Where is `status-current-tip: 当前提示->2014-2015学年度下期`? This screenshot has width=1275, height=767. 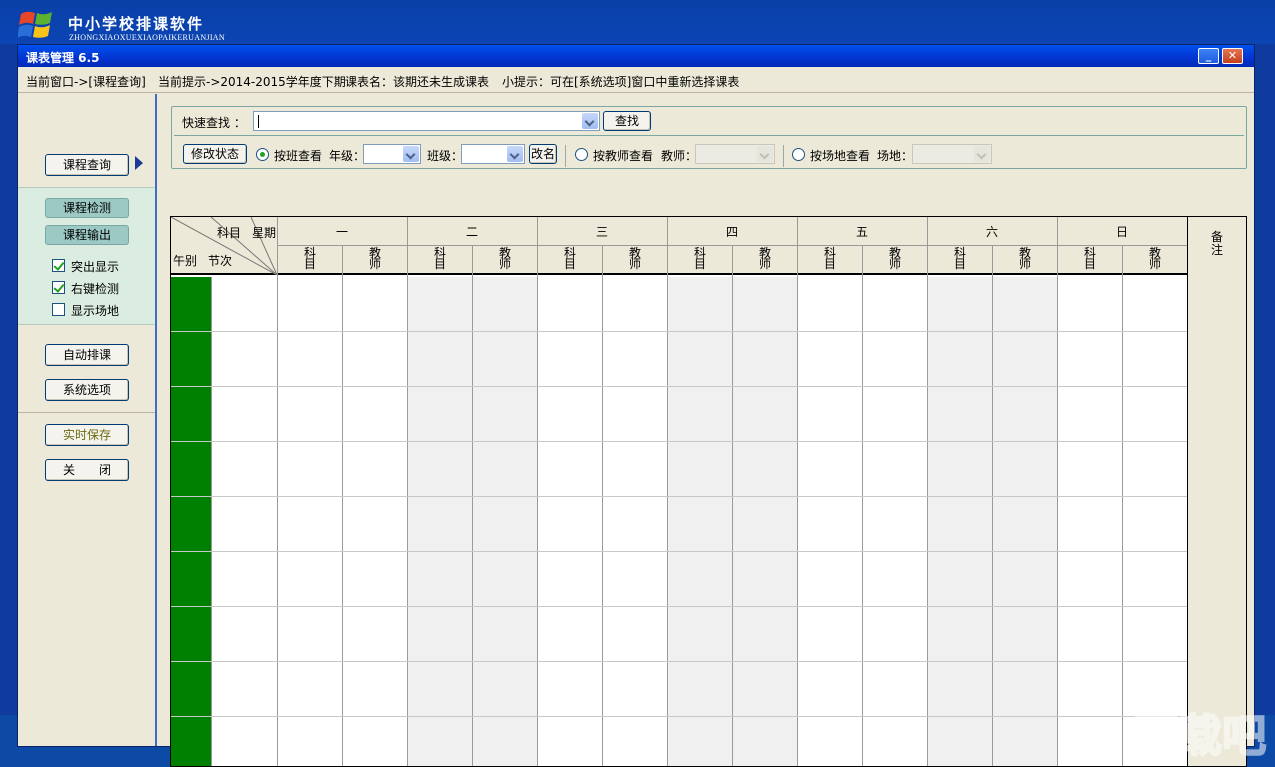
status-current-tip: 当前提示->2014-2015学年度下期 is located at coordinates (252, 82).